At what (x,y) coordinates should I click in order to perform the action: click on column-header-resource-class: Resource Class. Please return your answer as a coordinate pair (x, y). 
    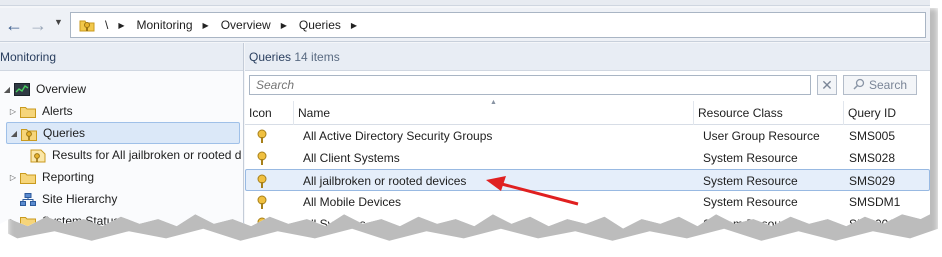
    Looking at the image, I should click on (769, 113).